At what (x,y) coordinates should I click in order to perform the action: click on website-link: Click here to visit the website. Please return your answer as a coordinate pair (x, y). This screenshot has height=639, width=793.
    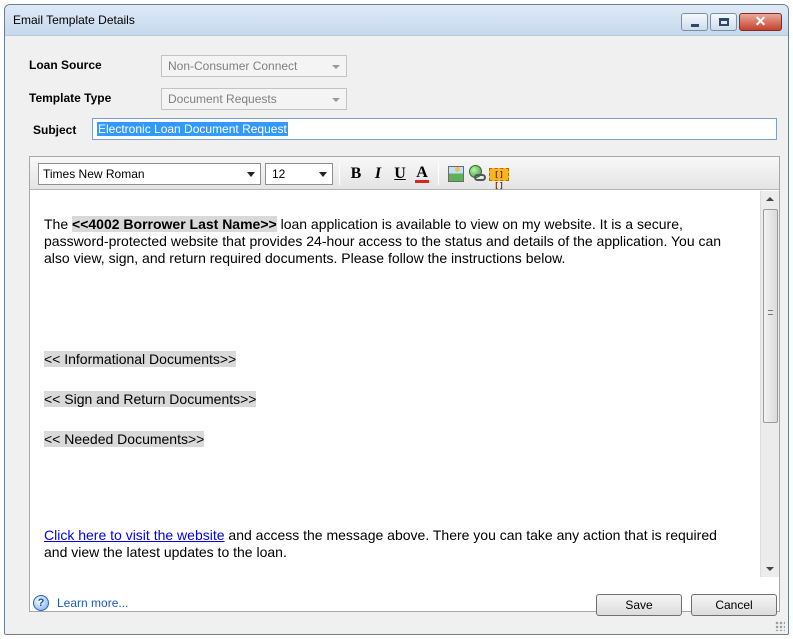
    Looking at the image, I should click on (134, 535).